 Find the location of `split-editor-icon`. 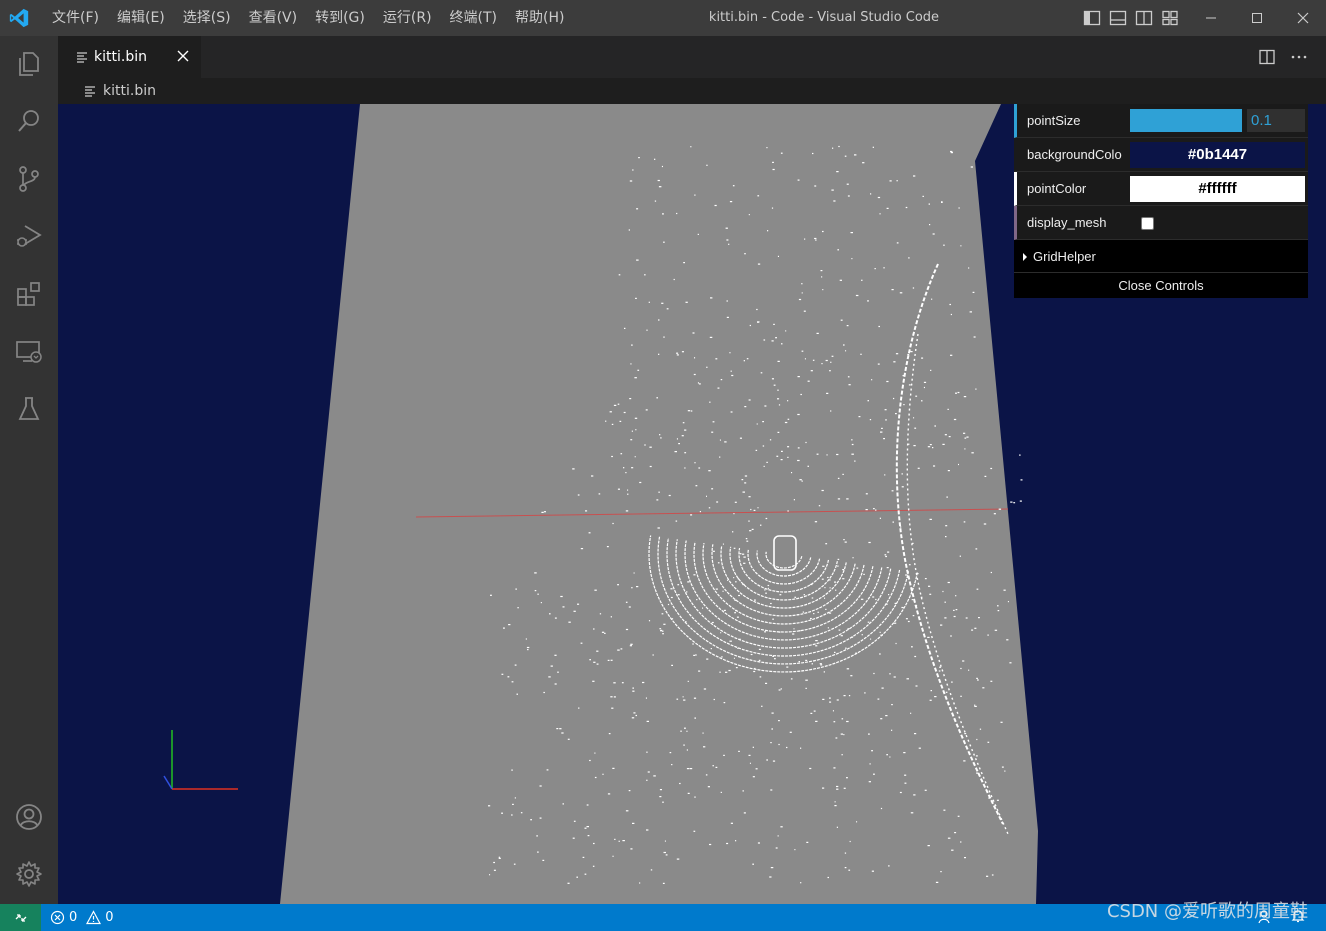

split-editor-icon is located at coordinates (1267, 57).